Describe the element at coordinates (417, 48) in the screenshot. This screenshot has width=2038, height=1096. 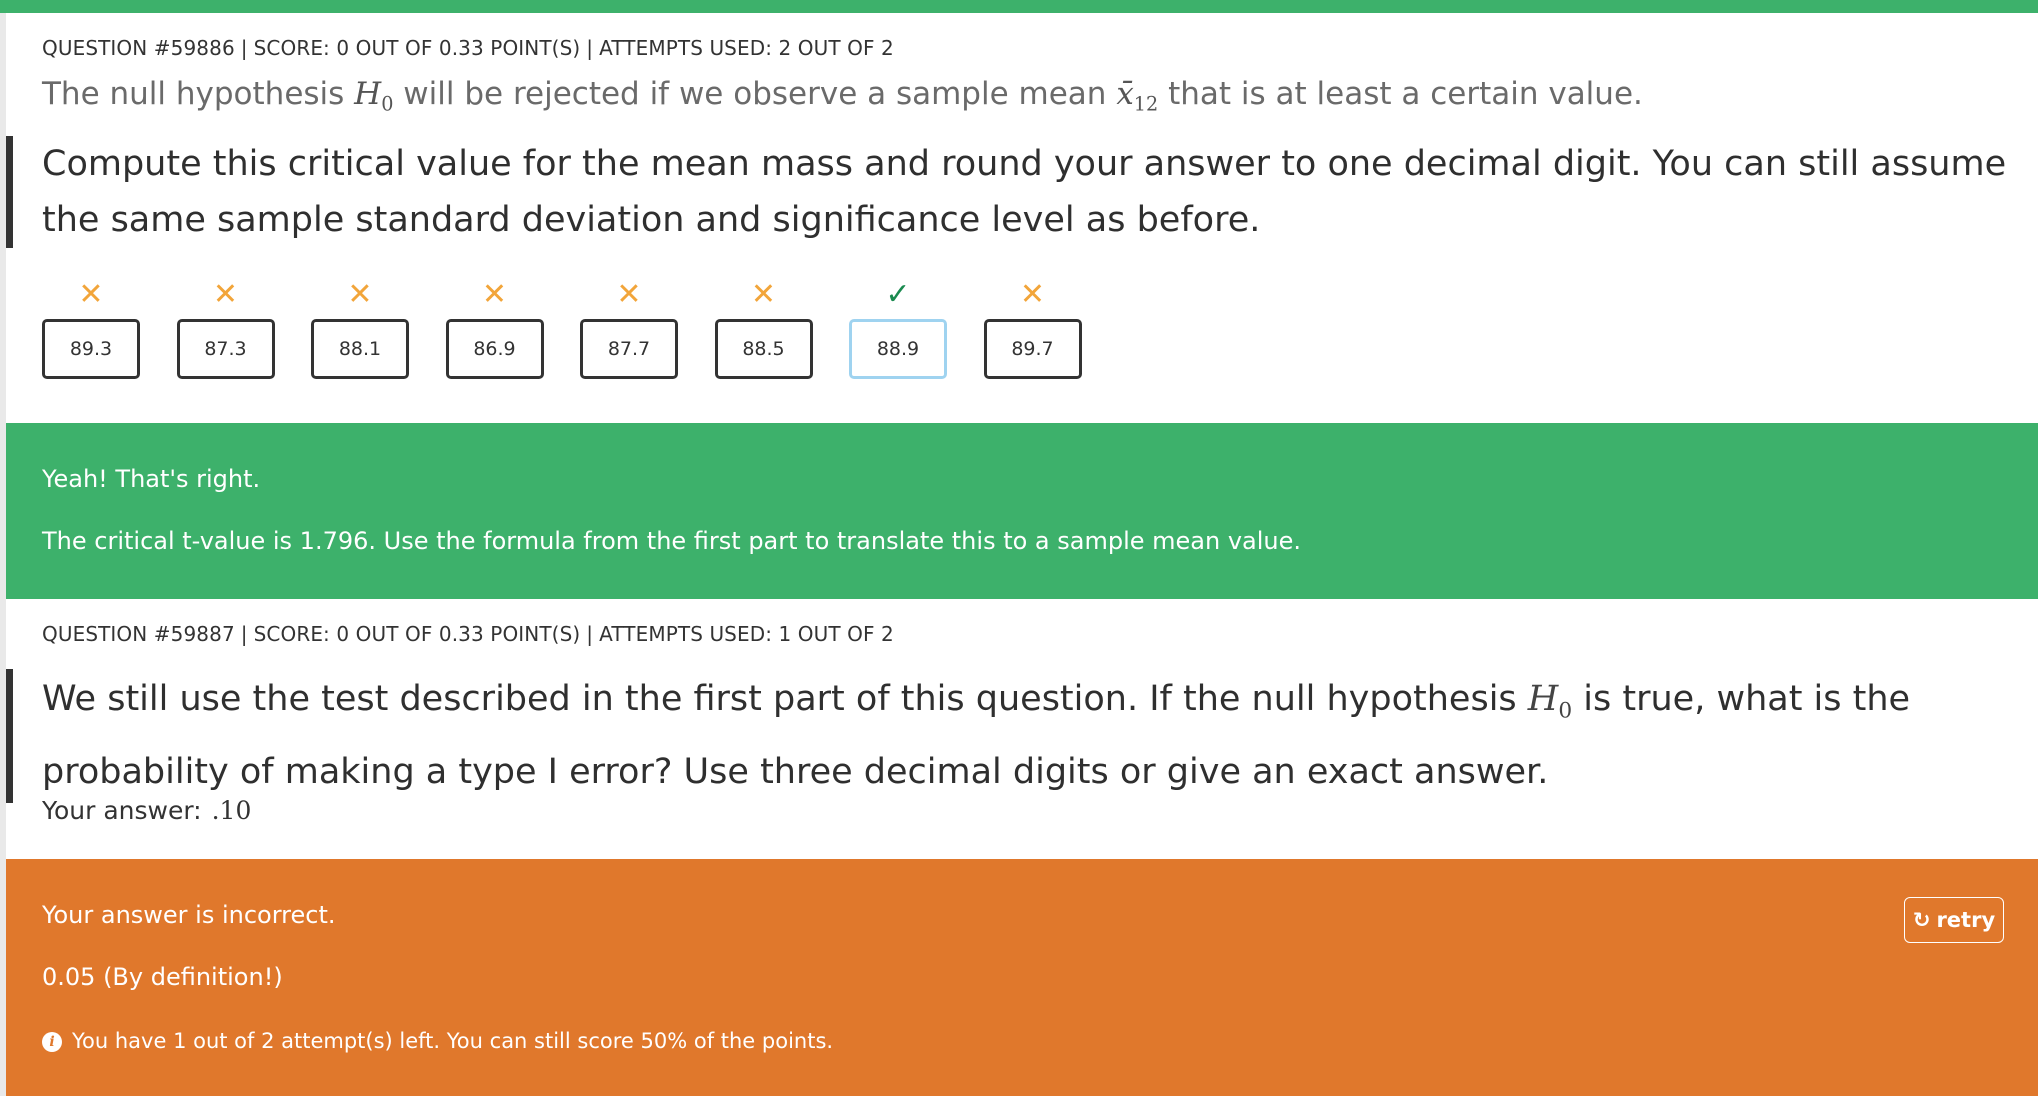
I see `q1-score: SCORE: 0 OUT OF 0.33 POINT(S)` at that location.